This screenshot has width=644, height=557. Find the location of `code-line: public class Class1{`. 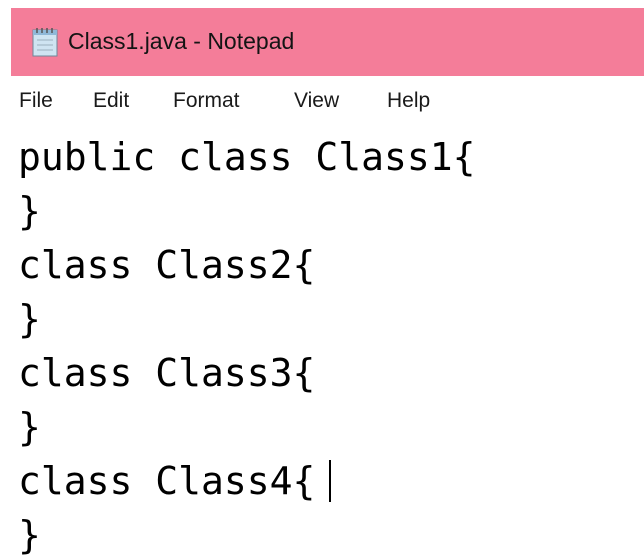

code-line: public class Class1{ is located at coordinates (247, 157).